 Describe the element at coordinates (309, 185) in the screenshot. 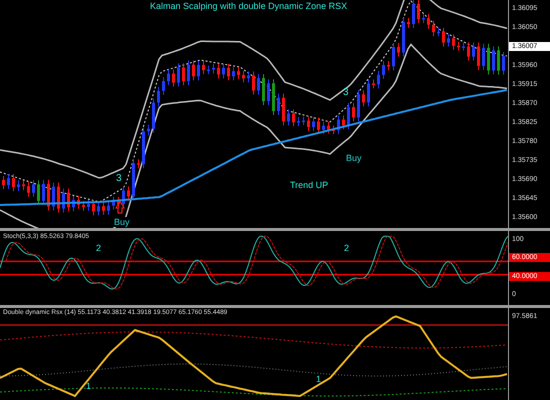

I see `trend-label: Trend UP` at that location.